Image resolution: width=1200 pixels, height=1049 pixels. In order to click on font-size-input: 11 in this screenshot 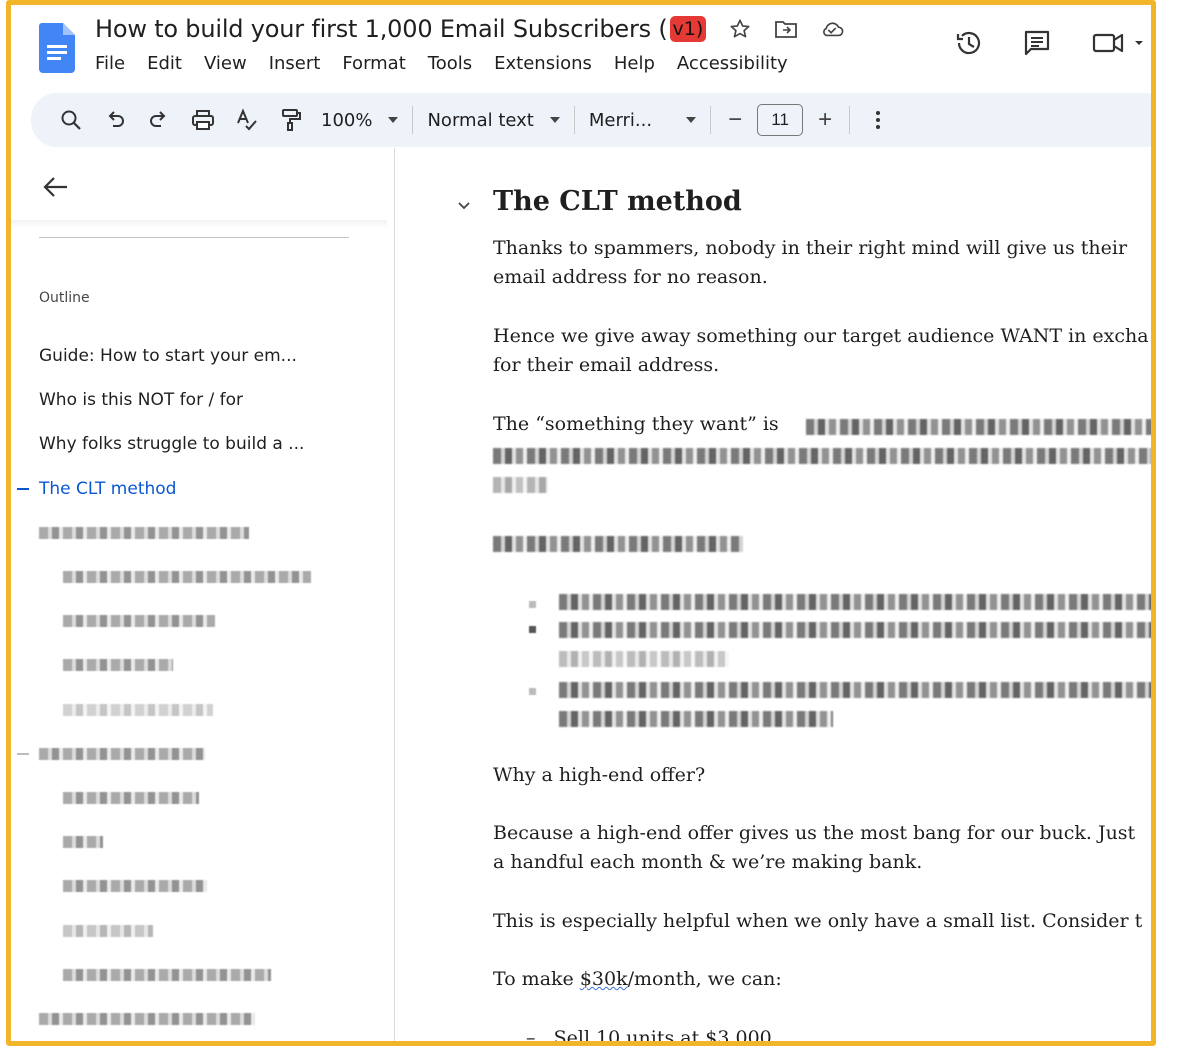, I will do `click(780, 120)`.